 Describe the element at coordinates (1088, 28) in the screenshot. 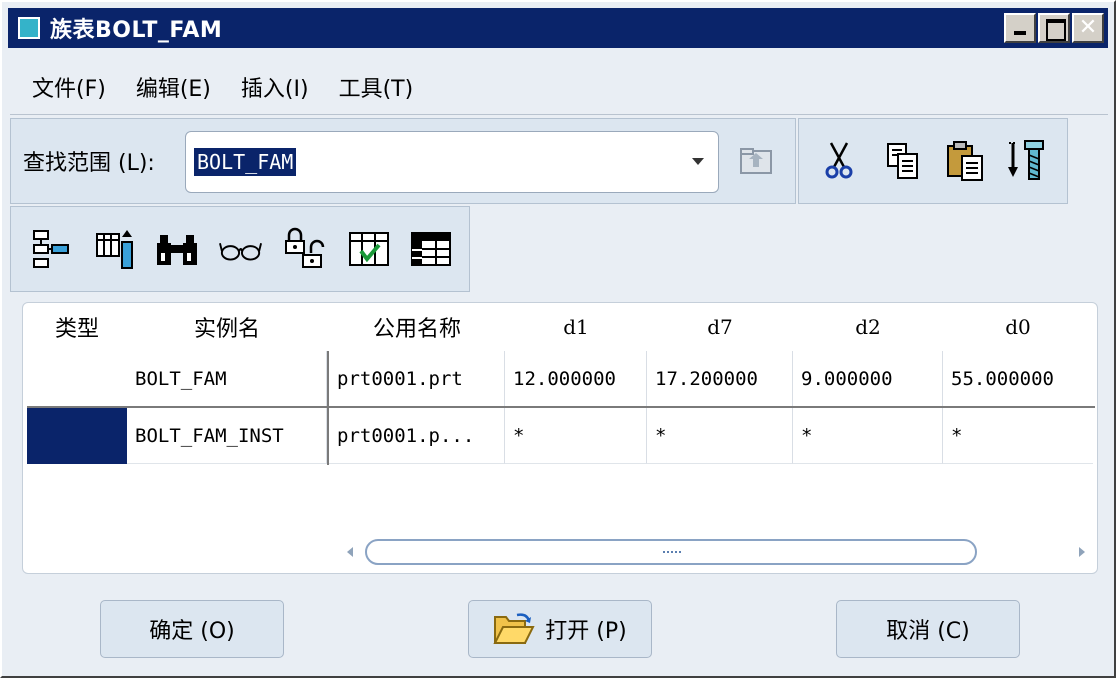

I see `close-button: ✕` at that location.